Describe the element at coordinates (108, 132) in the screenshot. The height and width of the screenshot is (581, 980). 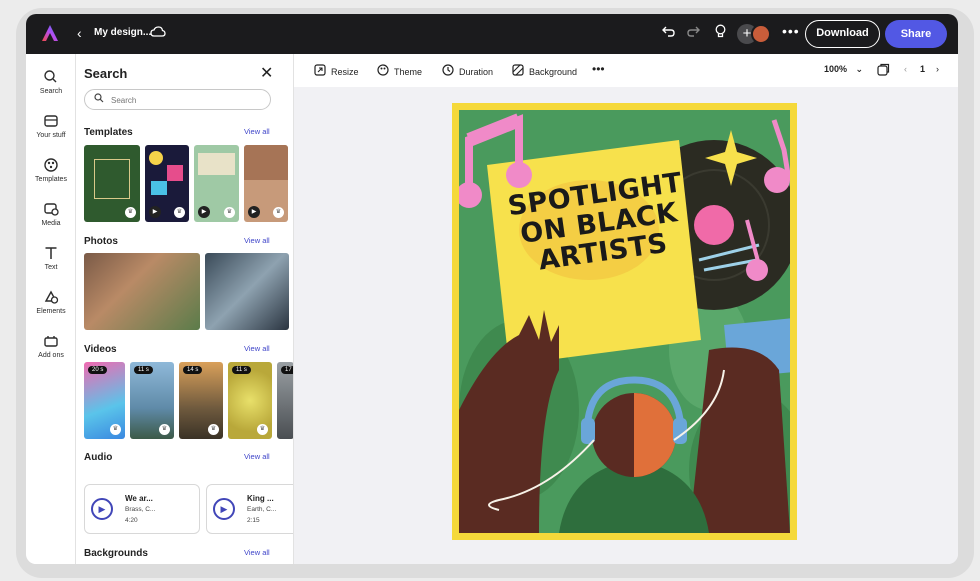
I see `section-title-templates: Templates` at that location.